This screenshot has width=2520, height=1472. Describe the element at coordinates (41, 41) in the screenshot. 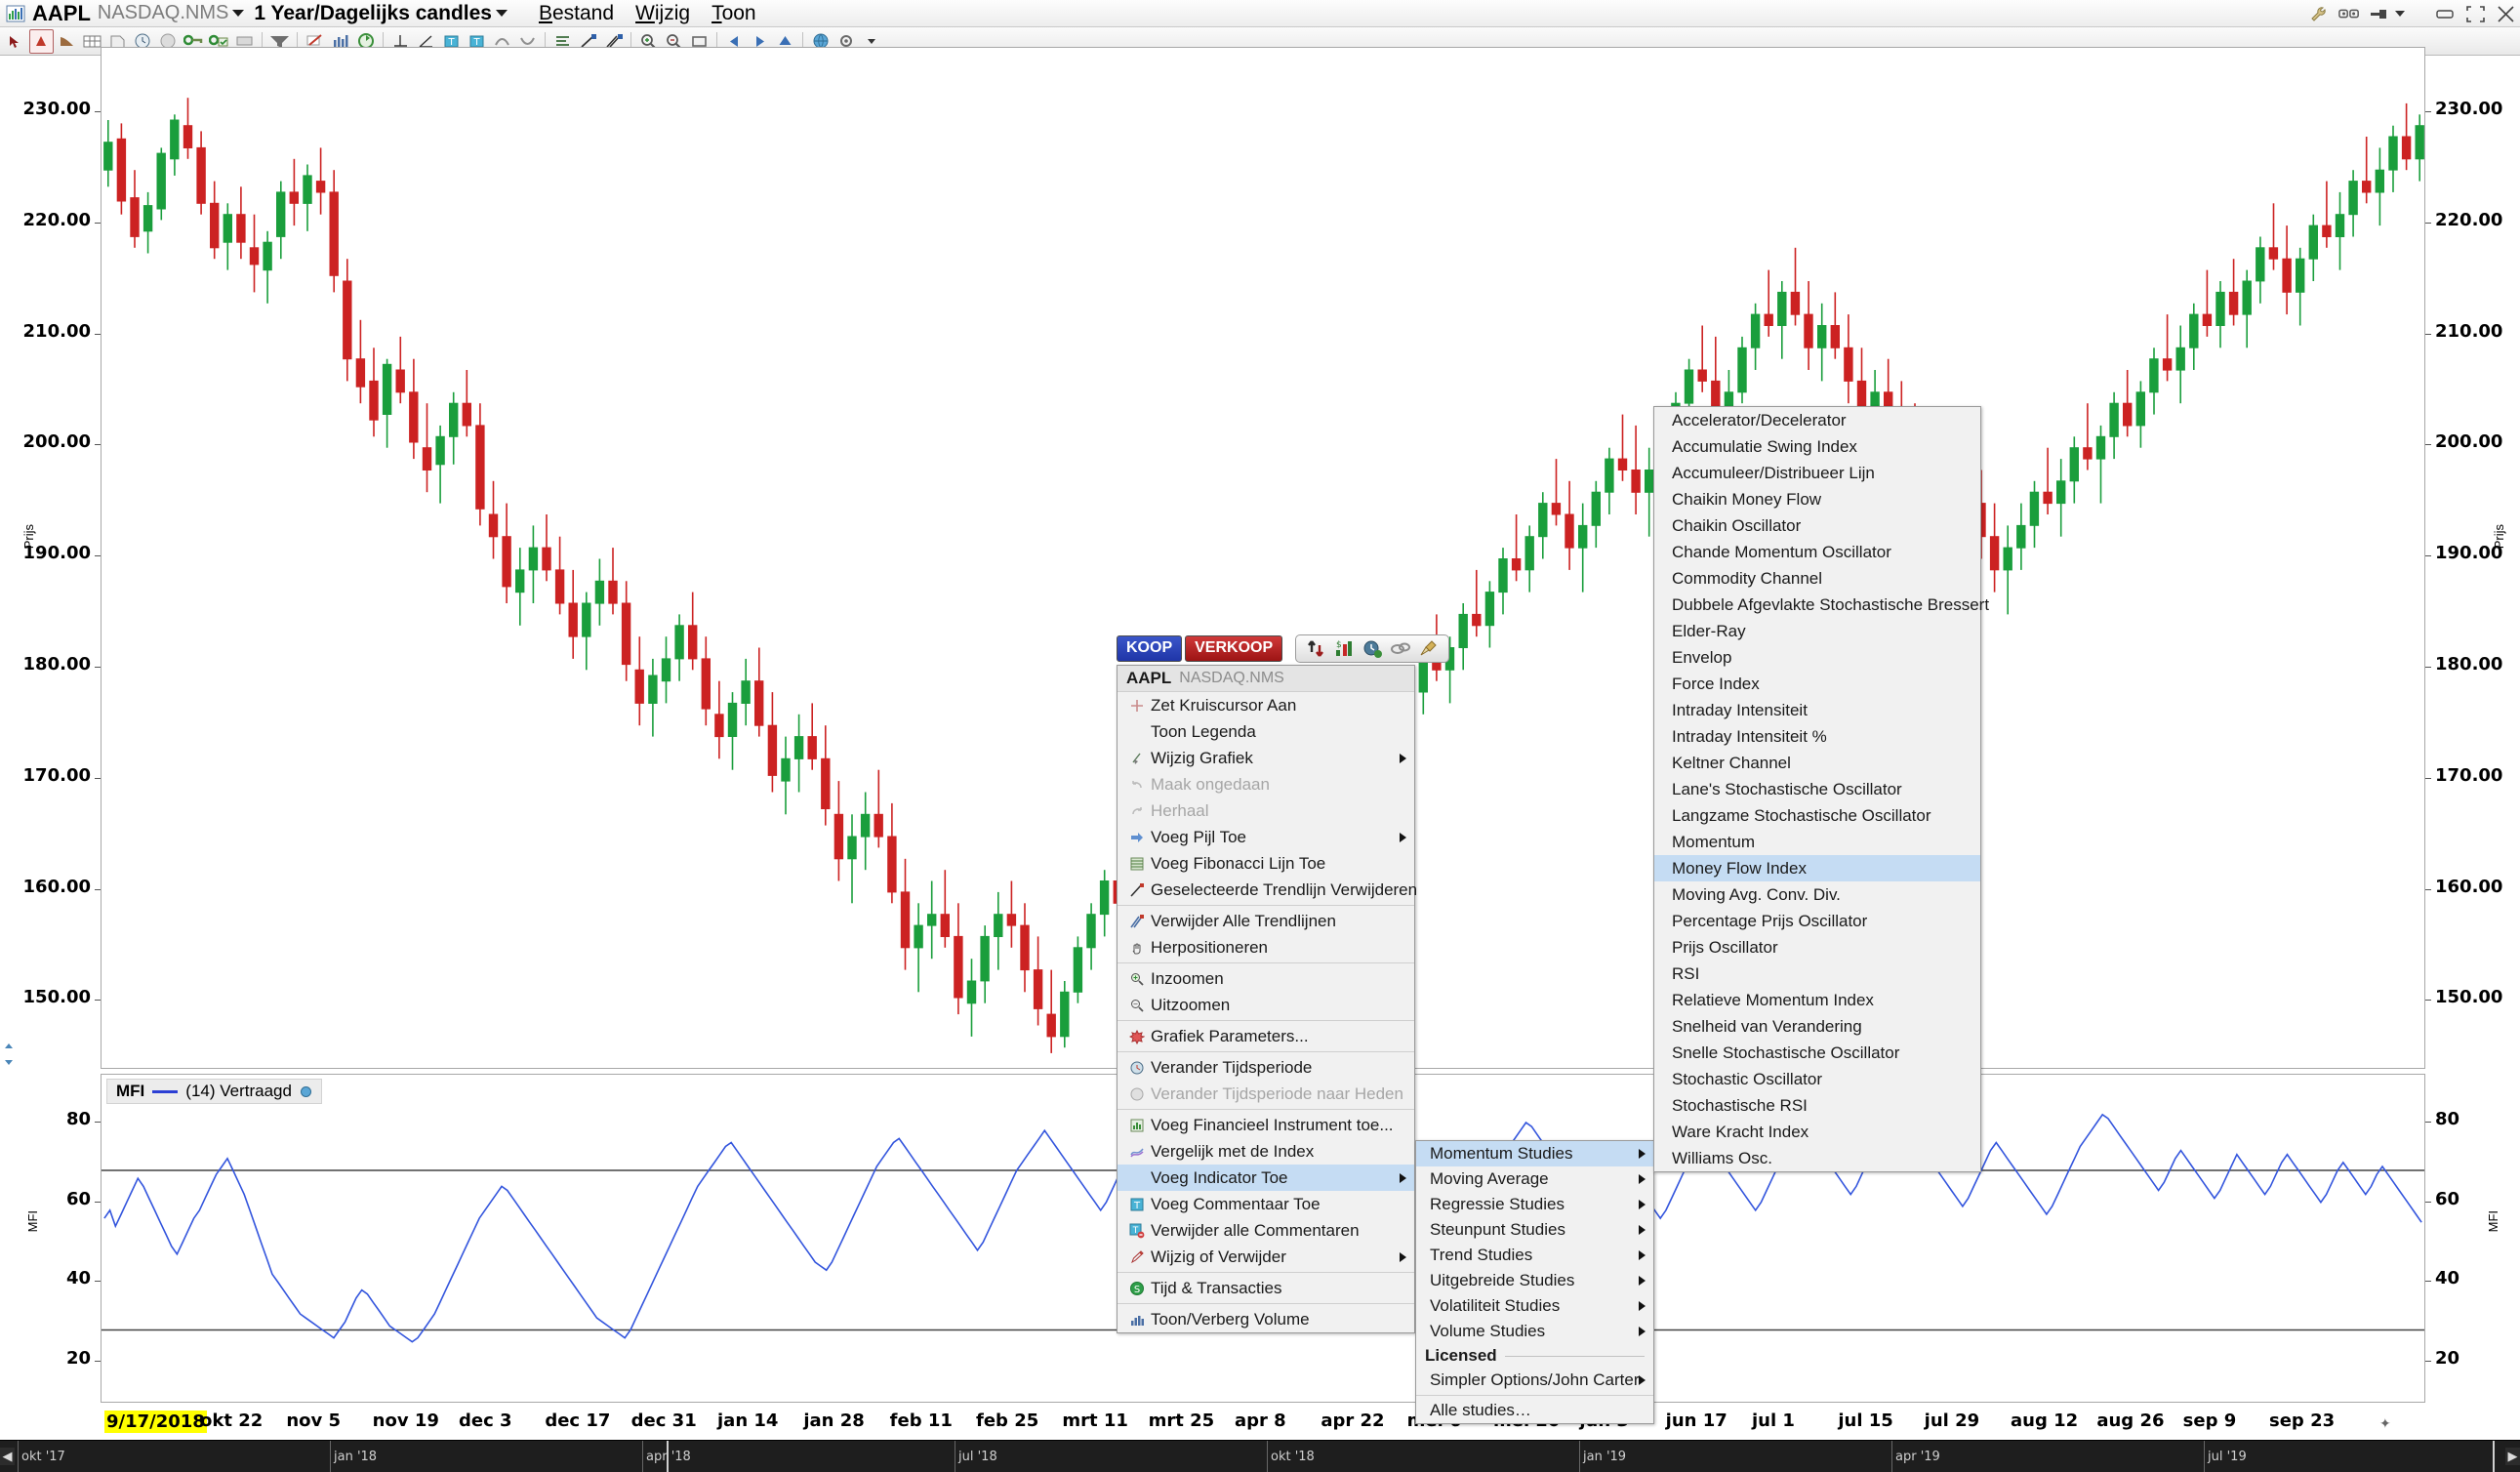

I see `candlestick-icon` at that location.